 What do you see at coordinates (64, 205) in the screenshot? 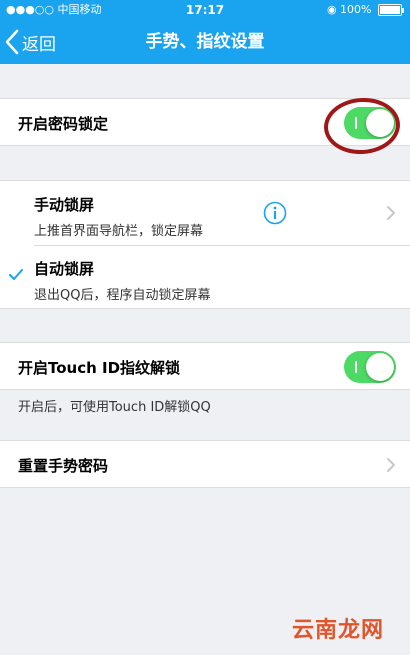
I see `lock-option-title: 手动锁屏` at bounding box center [64, 205].